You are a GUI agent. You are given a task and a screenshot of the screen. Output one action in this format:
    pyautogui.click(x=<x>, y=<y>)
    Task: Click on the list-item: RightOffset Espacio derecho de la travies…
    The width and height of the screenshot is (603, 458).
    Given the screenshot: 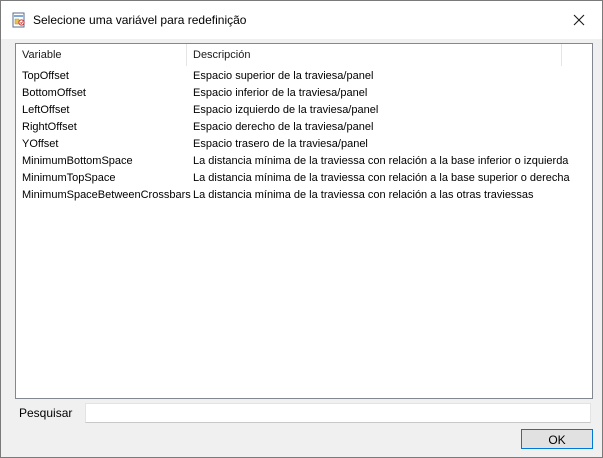 What is the action you would take?
    pyautogui.click(x=304, y=127)
    